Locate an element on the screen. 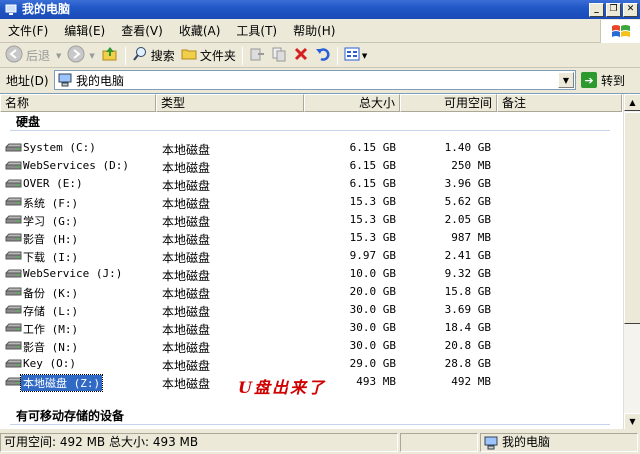 This screenshot has height=454, width=640. drive-name: 工作 (M:) is located at coordinates (51, 329).